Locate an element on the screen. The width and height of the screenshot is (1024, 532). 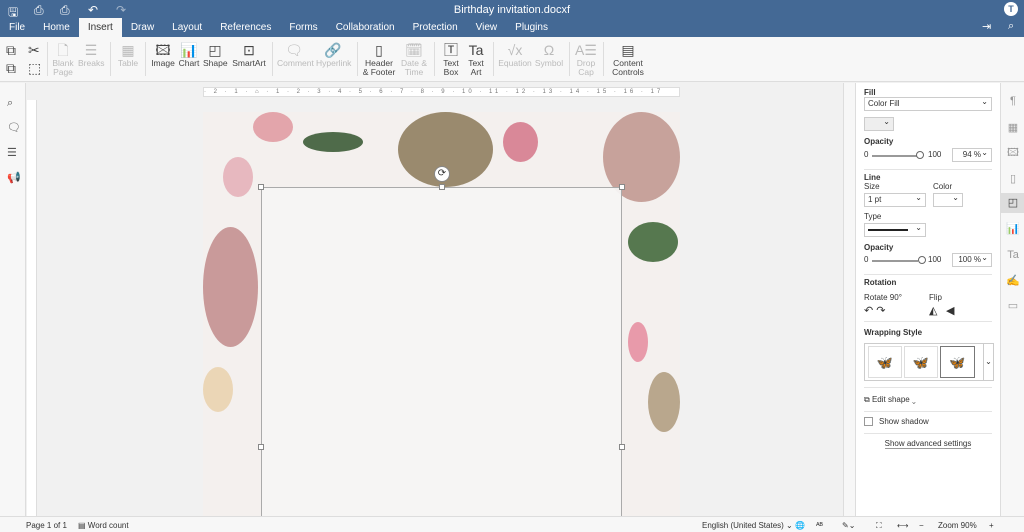
symbol-button: Ω Symbol is located at coordinates (549, 54).